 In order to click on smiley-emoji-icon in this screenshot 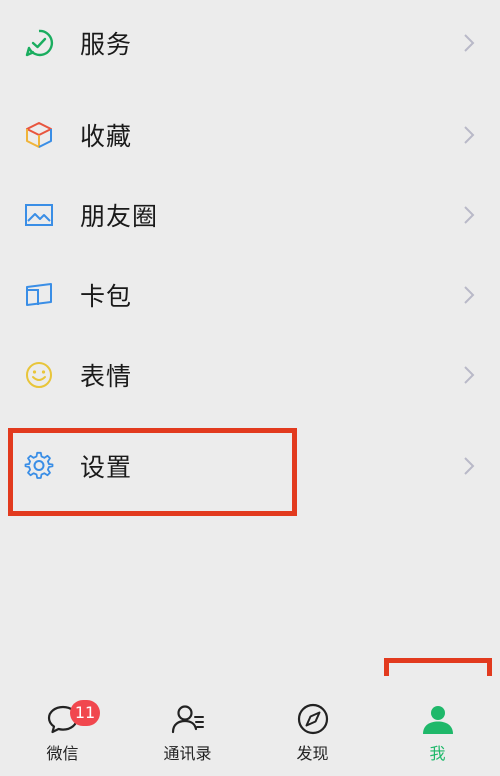, I will do `click(39, 375)`.